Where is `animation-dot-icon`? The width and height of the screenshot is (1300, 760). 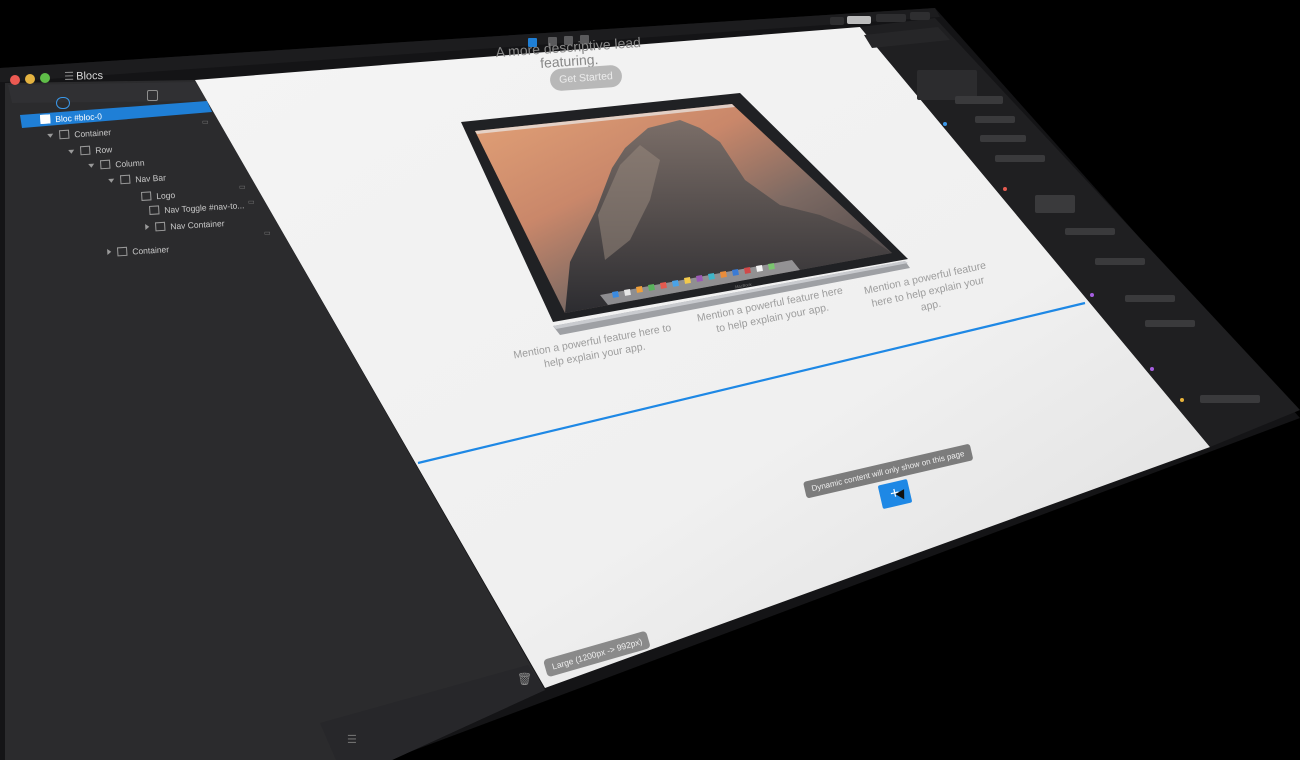 animation-dot-icon is located at coordinates (1152, 369).